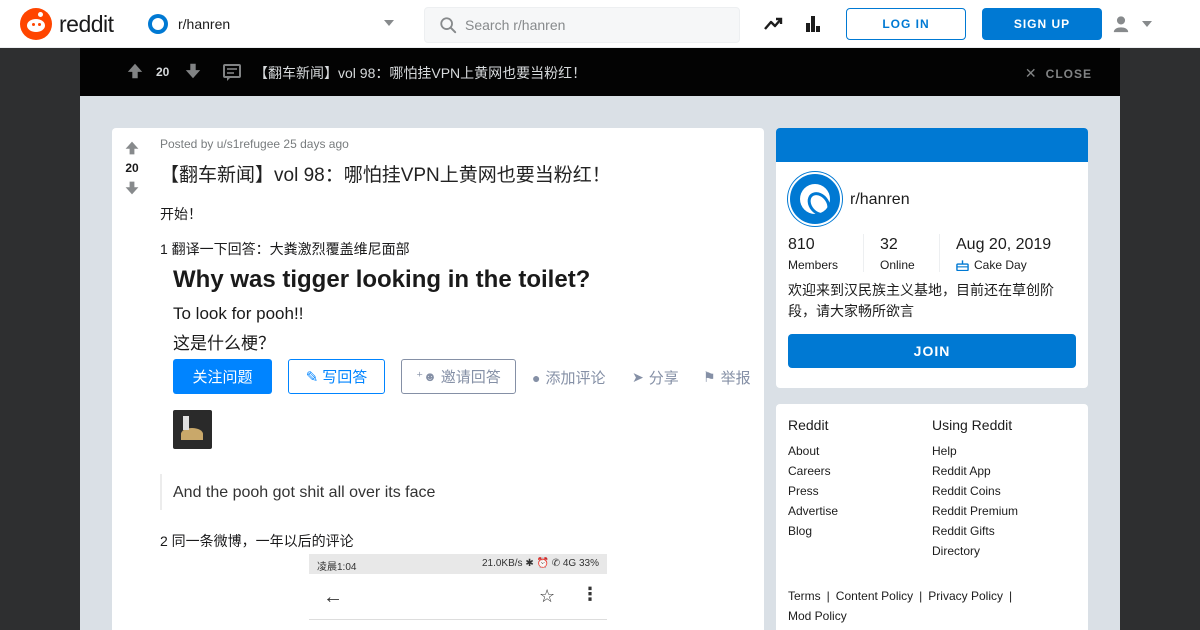 This screenshot has height=630, width=1200. Describe the element at coordinates (1068, 73) in the screenshot. I see `close-label: CLOSE` at that location.